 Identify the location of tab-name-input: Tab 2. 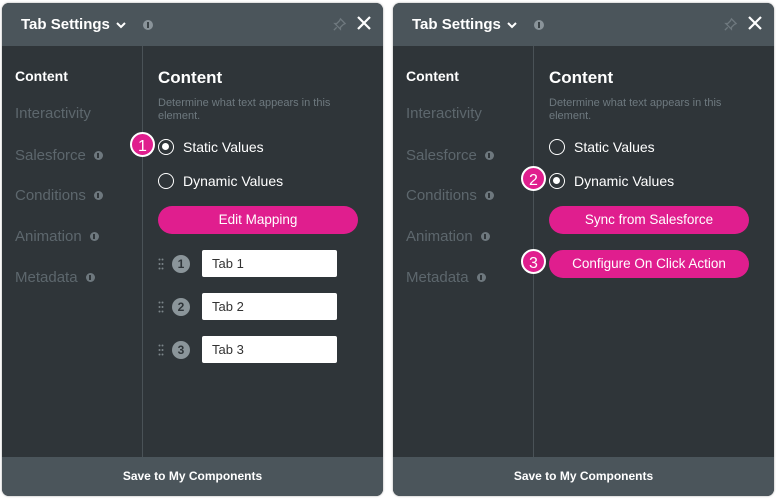
(269, 306).